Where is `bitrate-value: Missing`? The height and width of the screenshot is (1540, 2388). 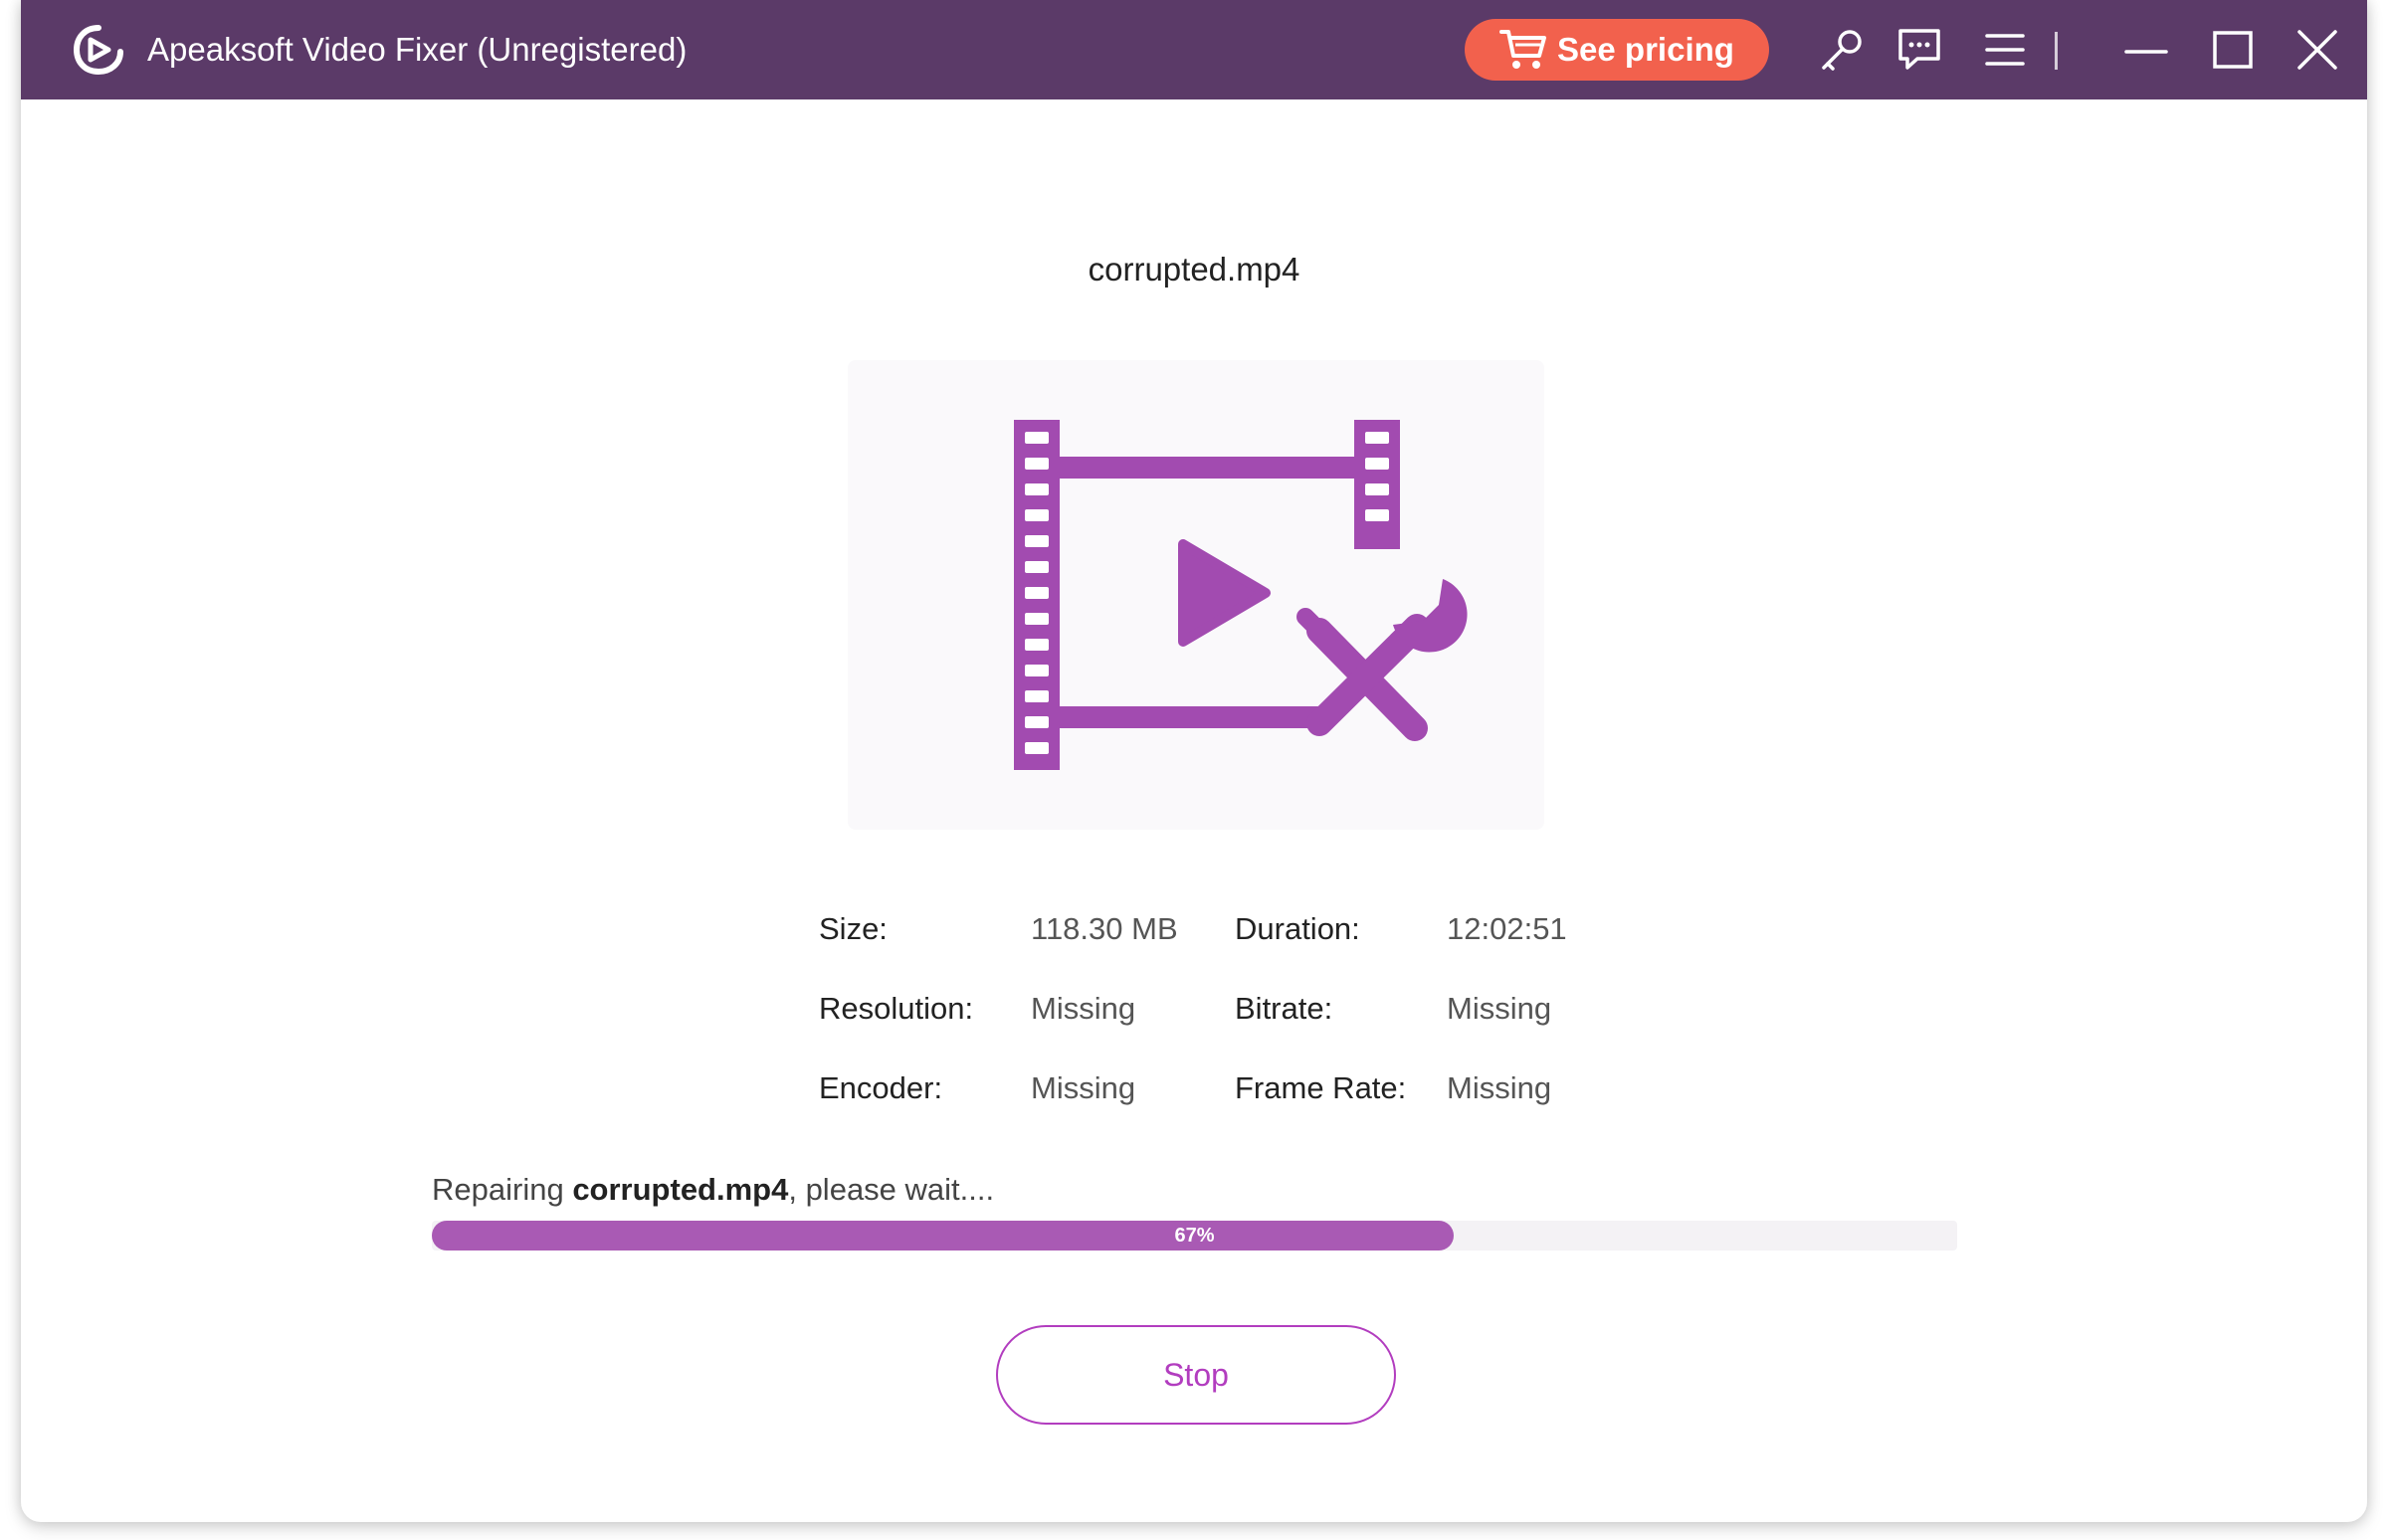
bitrate-value: Missing is located at coordinates (1499, 1008).